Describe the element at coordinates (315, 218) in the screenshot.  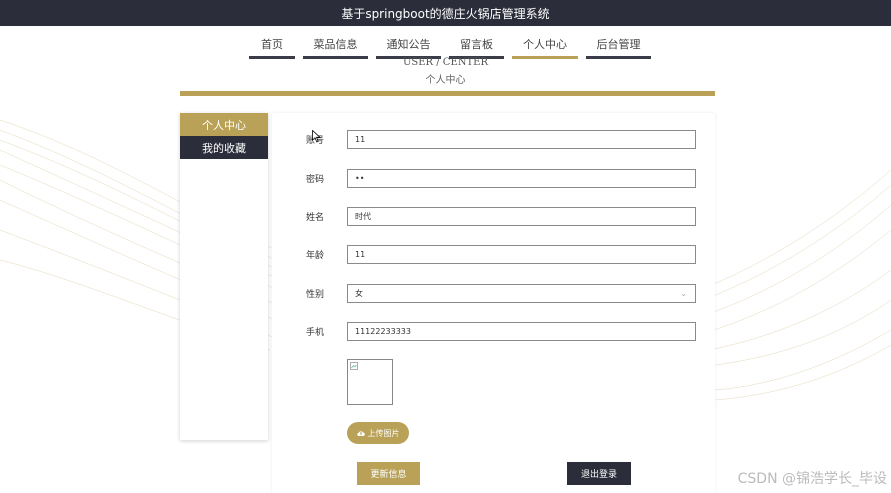
I see `name-label: 姓名` at that location.